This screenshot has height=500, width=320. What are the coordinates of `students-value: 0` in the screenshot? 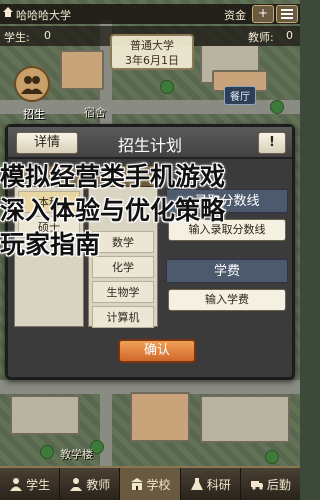 It's located at (47, 35).